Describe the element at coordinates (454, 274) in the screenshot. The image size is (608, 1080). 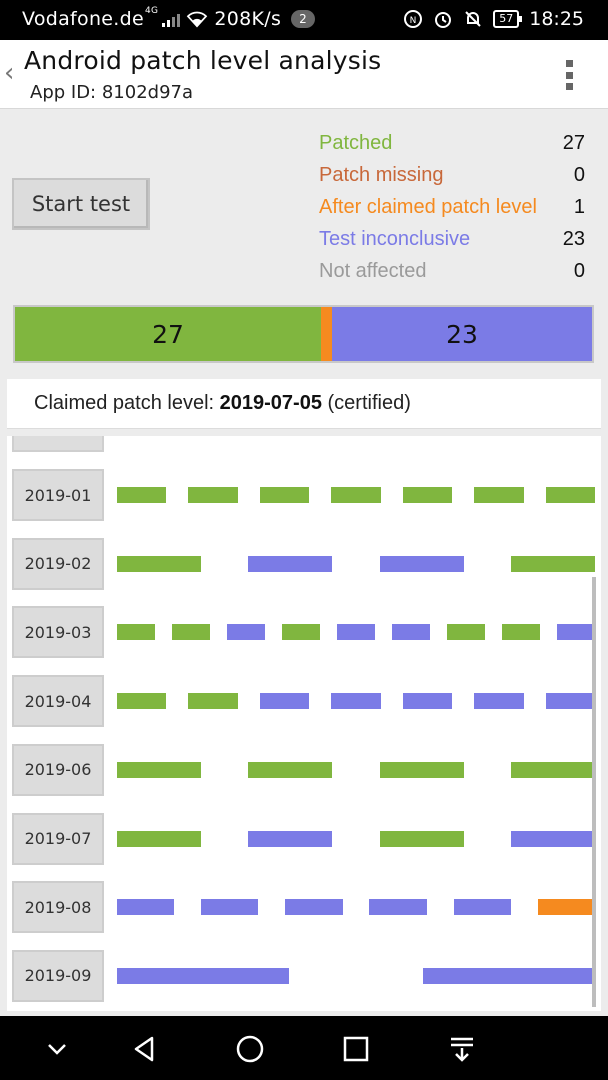
I see `legend-row: Not affected 0` at that location.